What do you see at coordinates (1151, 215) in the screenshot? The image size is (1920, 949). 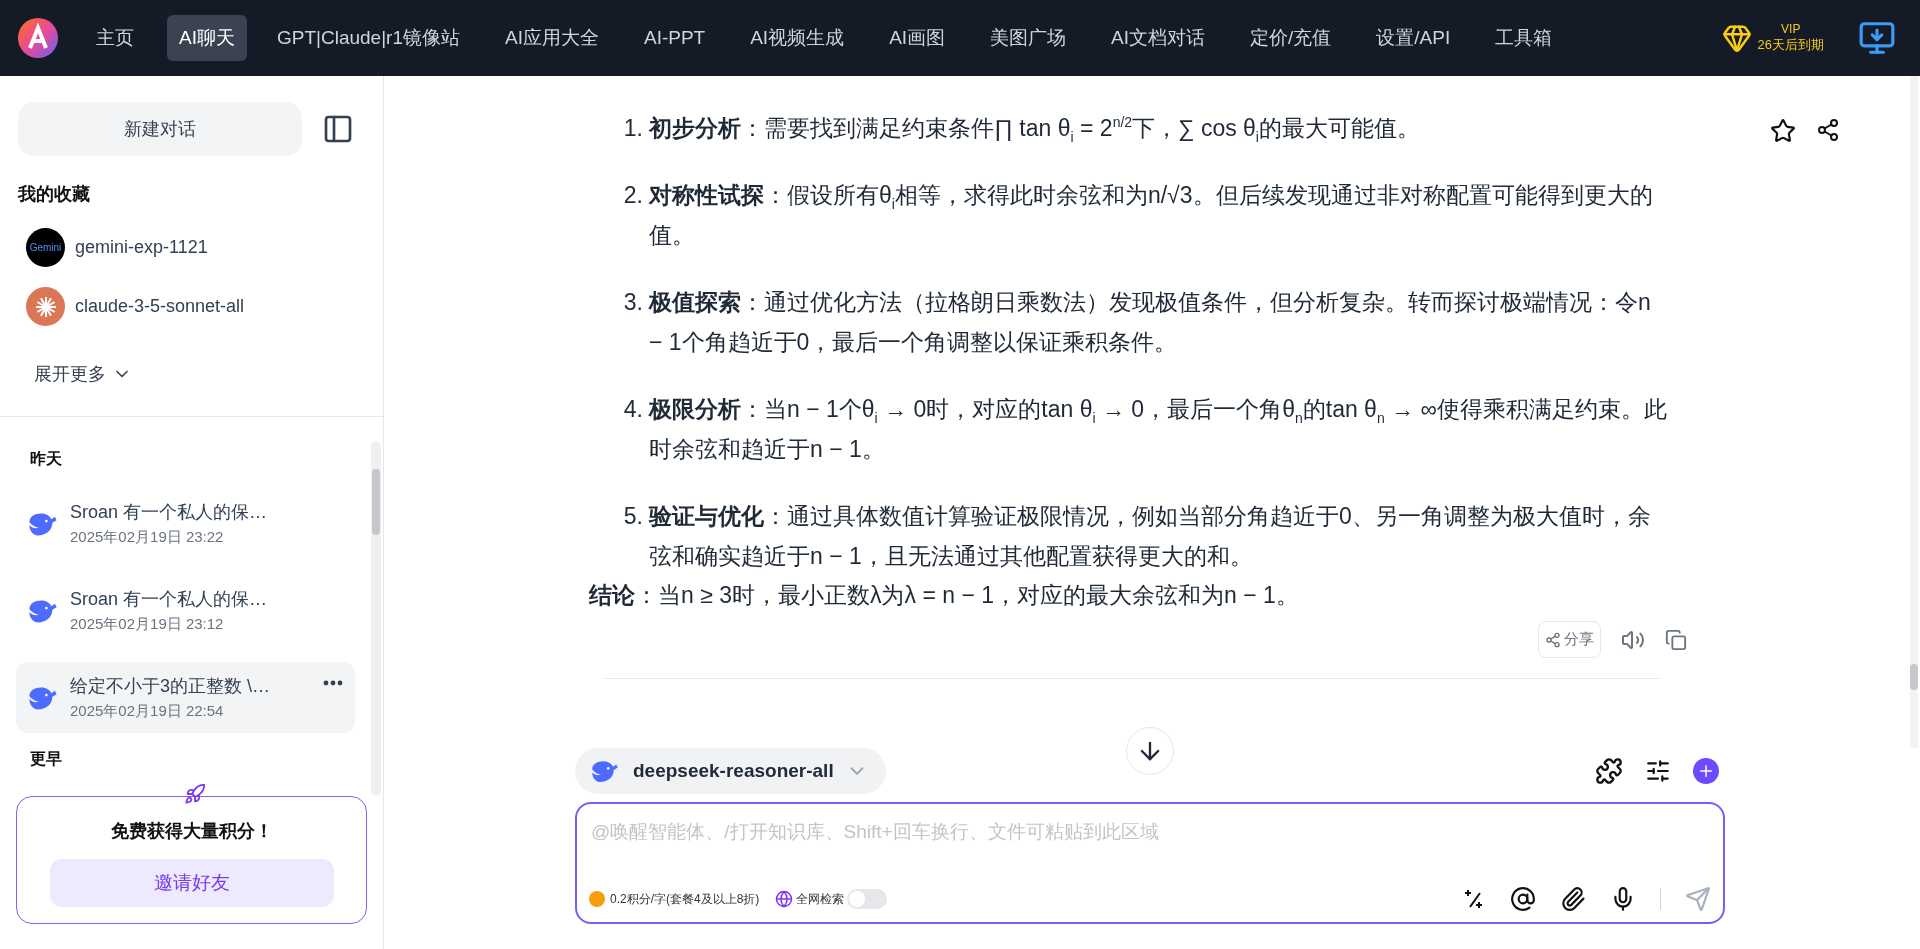 I see `list-paragraph: 对称性试探：假设所有θ$_{i}$相等，求得此时余弦和为n/√3。但后续发现通过非对称配置可能得到更大的值。` at bounding box center [1151, 215].